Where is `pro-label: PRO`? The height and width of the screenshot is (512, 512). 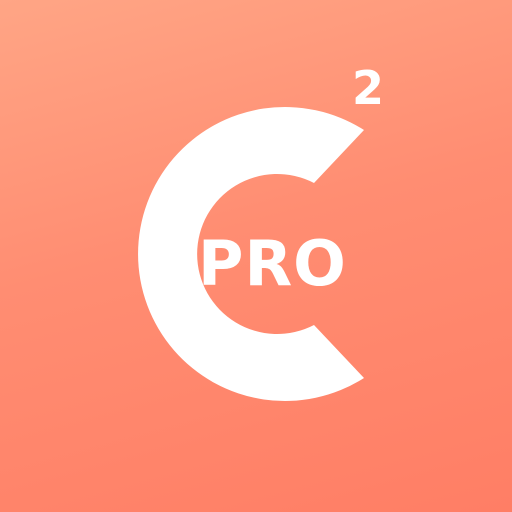 pro-label: PRO is located at coordinates (272, 263).